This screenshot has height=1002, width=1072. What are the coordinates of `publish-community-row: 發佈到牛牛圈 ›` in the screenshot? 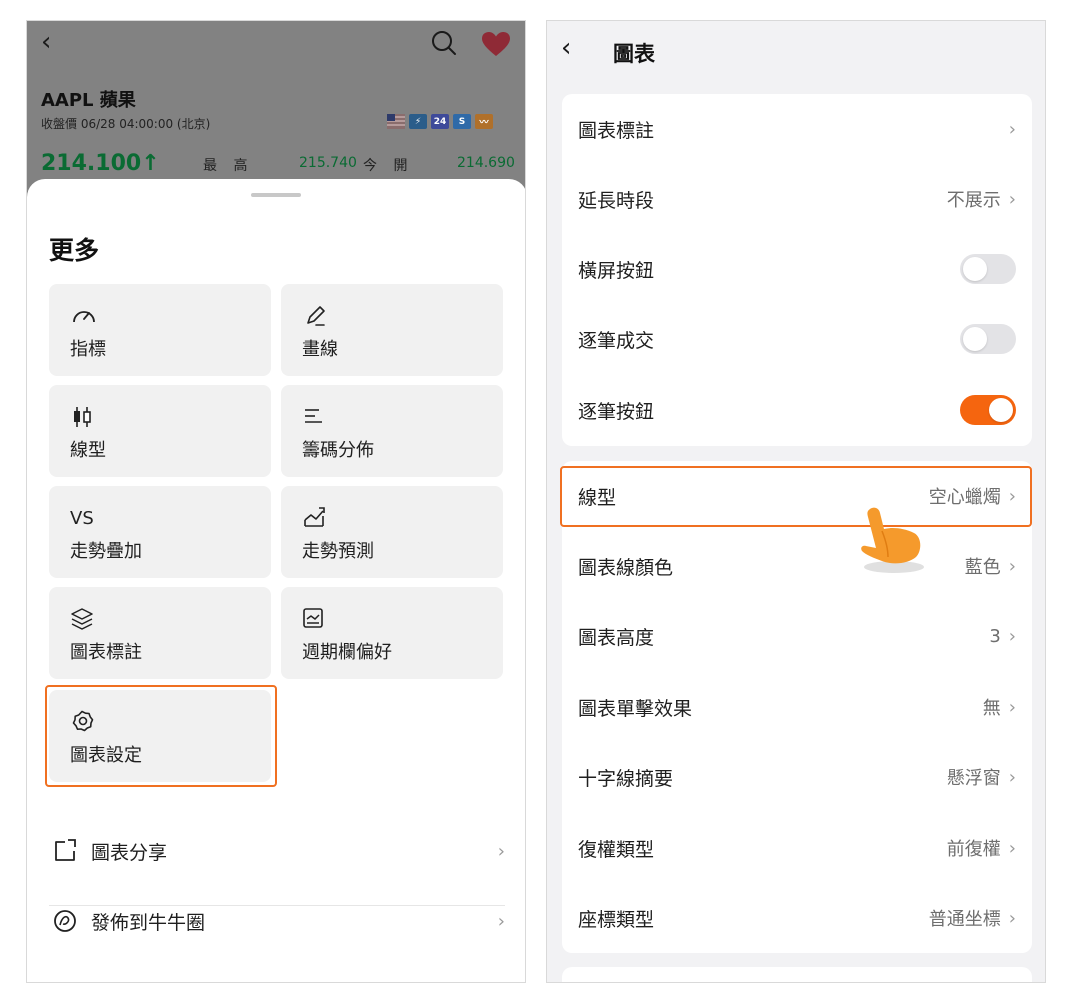 It's located at (277, 921).